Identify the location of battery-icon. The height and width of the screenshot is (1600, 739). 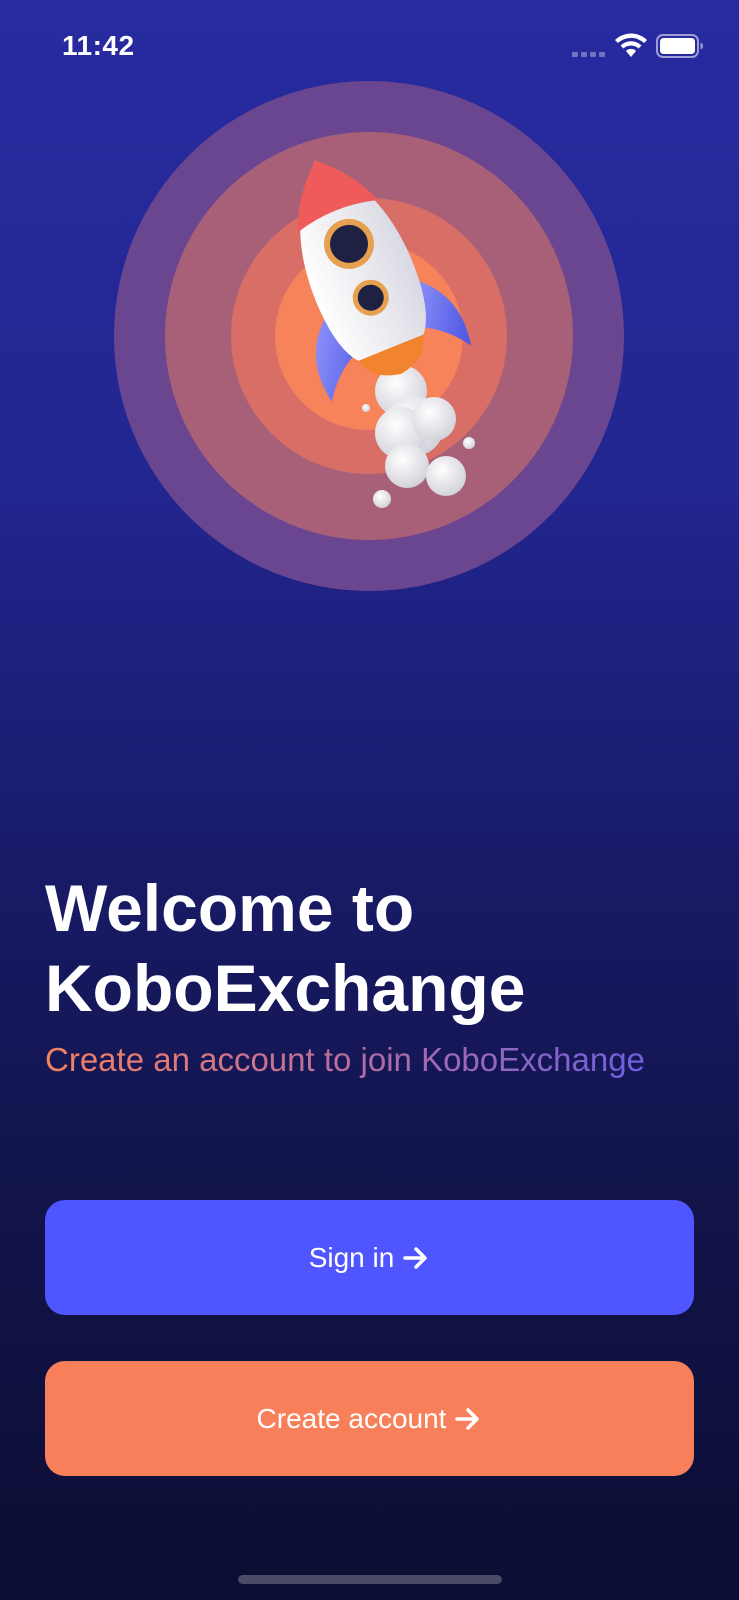
(679, 46).